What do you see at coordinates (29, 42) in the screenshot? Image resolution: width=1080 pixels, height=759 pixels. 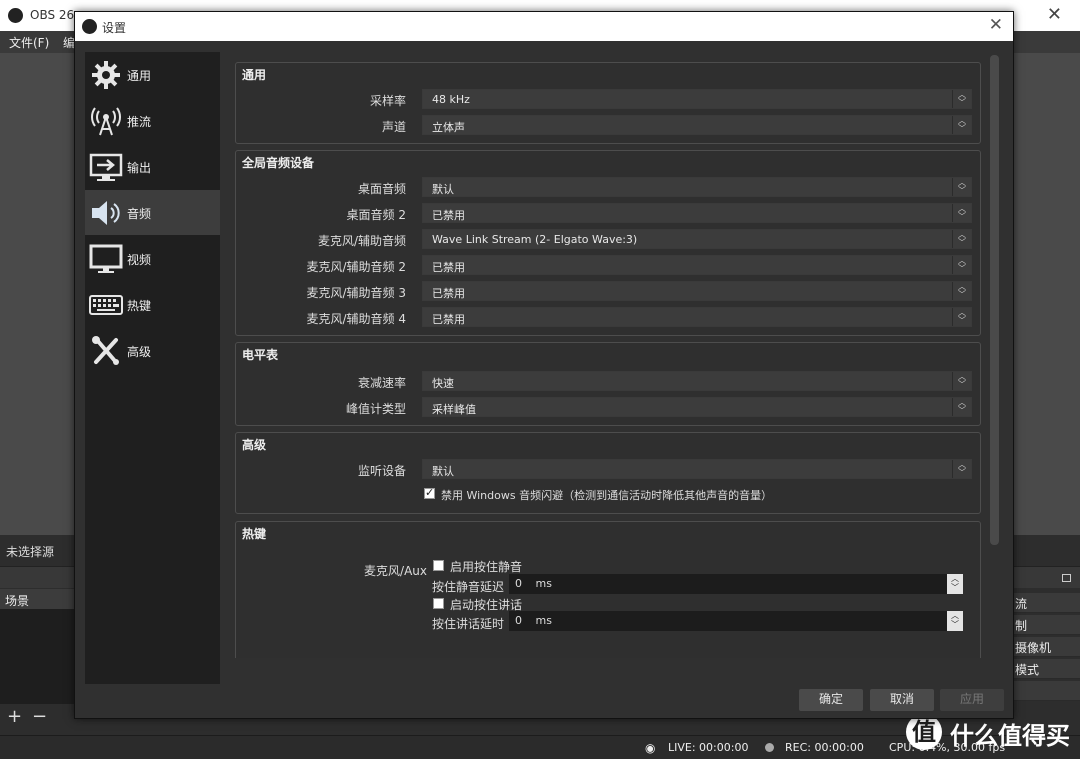 I see `menu-file: 文件(F)` at bounding box center [29, 42].